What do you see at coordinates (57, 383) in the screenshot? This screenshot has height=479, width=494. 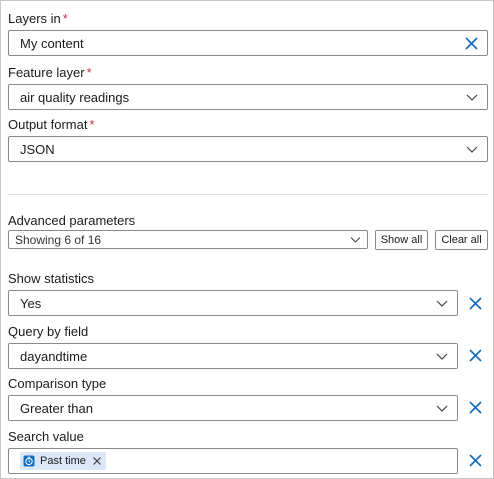 I see `comparison-type-label: Comparison type` at bounding box center [57, 383].